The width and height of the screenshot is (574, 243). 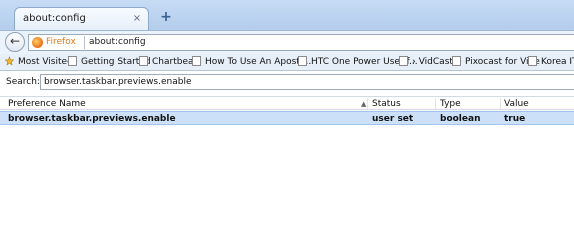 What do you see at coordinates (496, 62) in the screenshot?
I see `bookmark-pixocast: Pixocast for Vine` at bounding box center [496, 62].